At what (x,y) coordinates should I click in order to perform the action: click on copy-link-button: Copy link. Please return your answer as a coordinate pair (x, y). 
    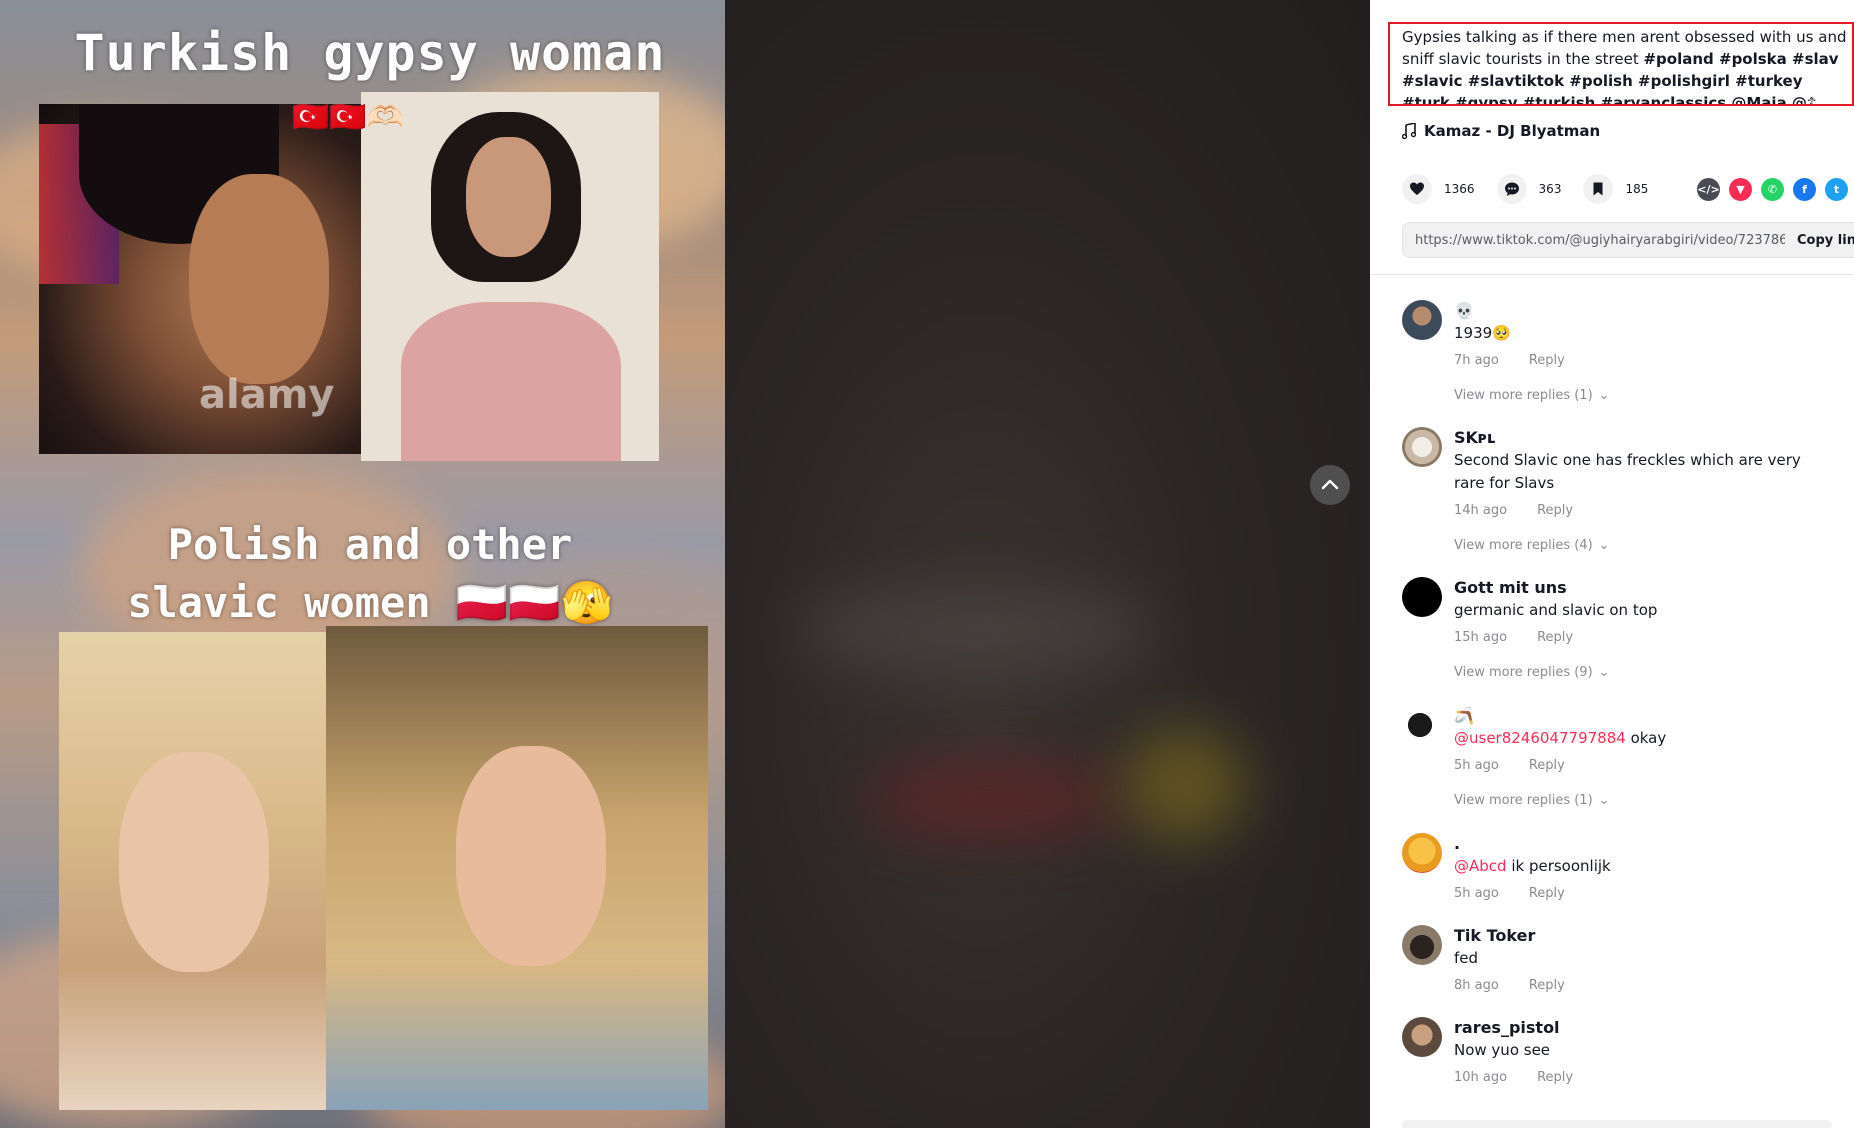
    Looking at the image, I should click on (1819, 240).